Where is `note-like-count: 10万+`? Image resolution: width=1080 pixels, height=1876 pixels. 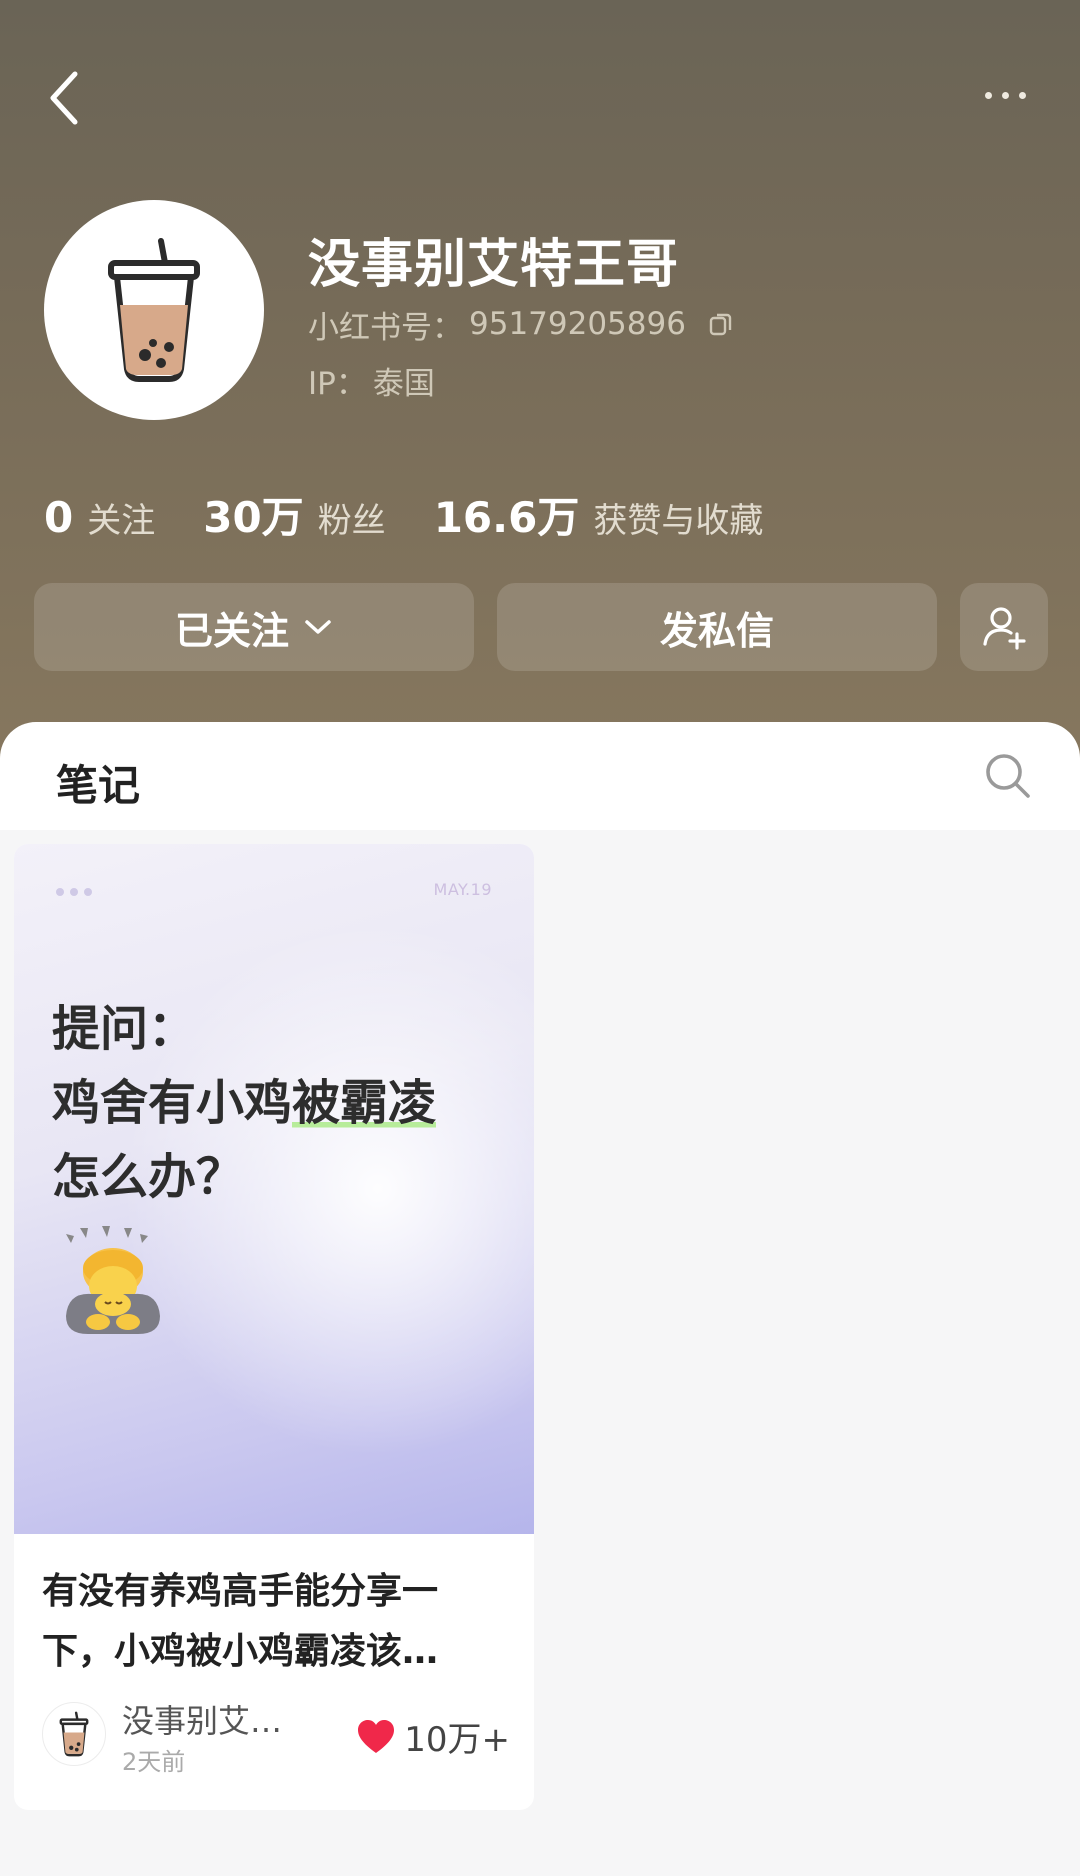
note-like-count: 10万+ is located at coordinates (457, 1740).